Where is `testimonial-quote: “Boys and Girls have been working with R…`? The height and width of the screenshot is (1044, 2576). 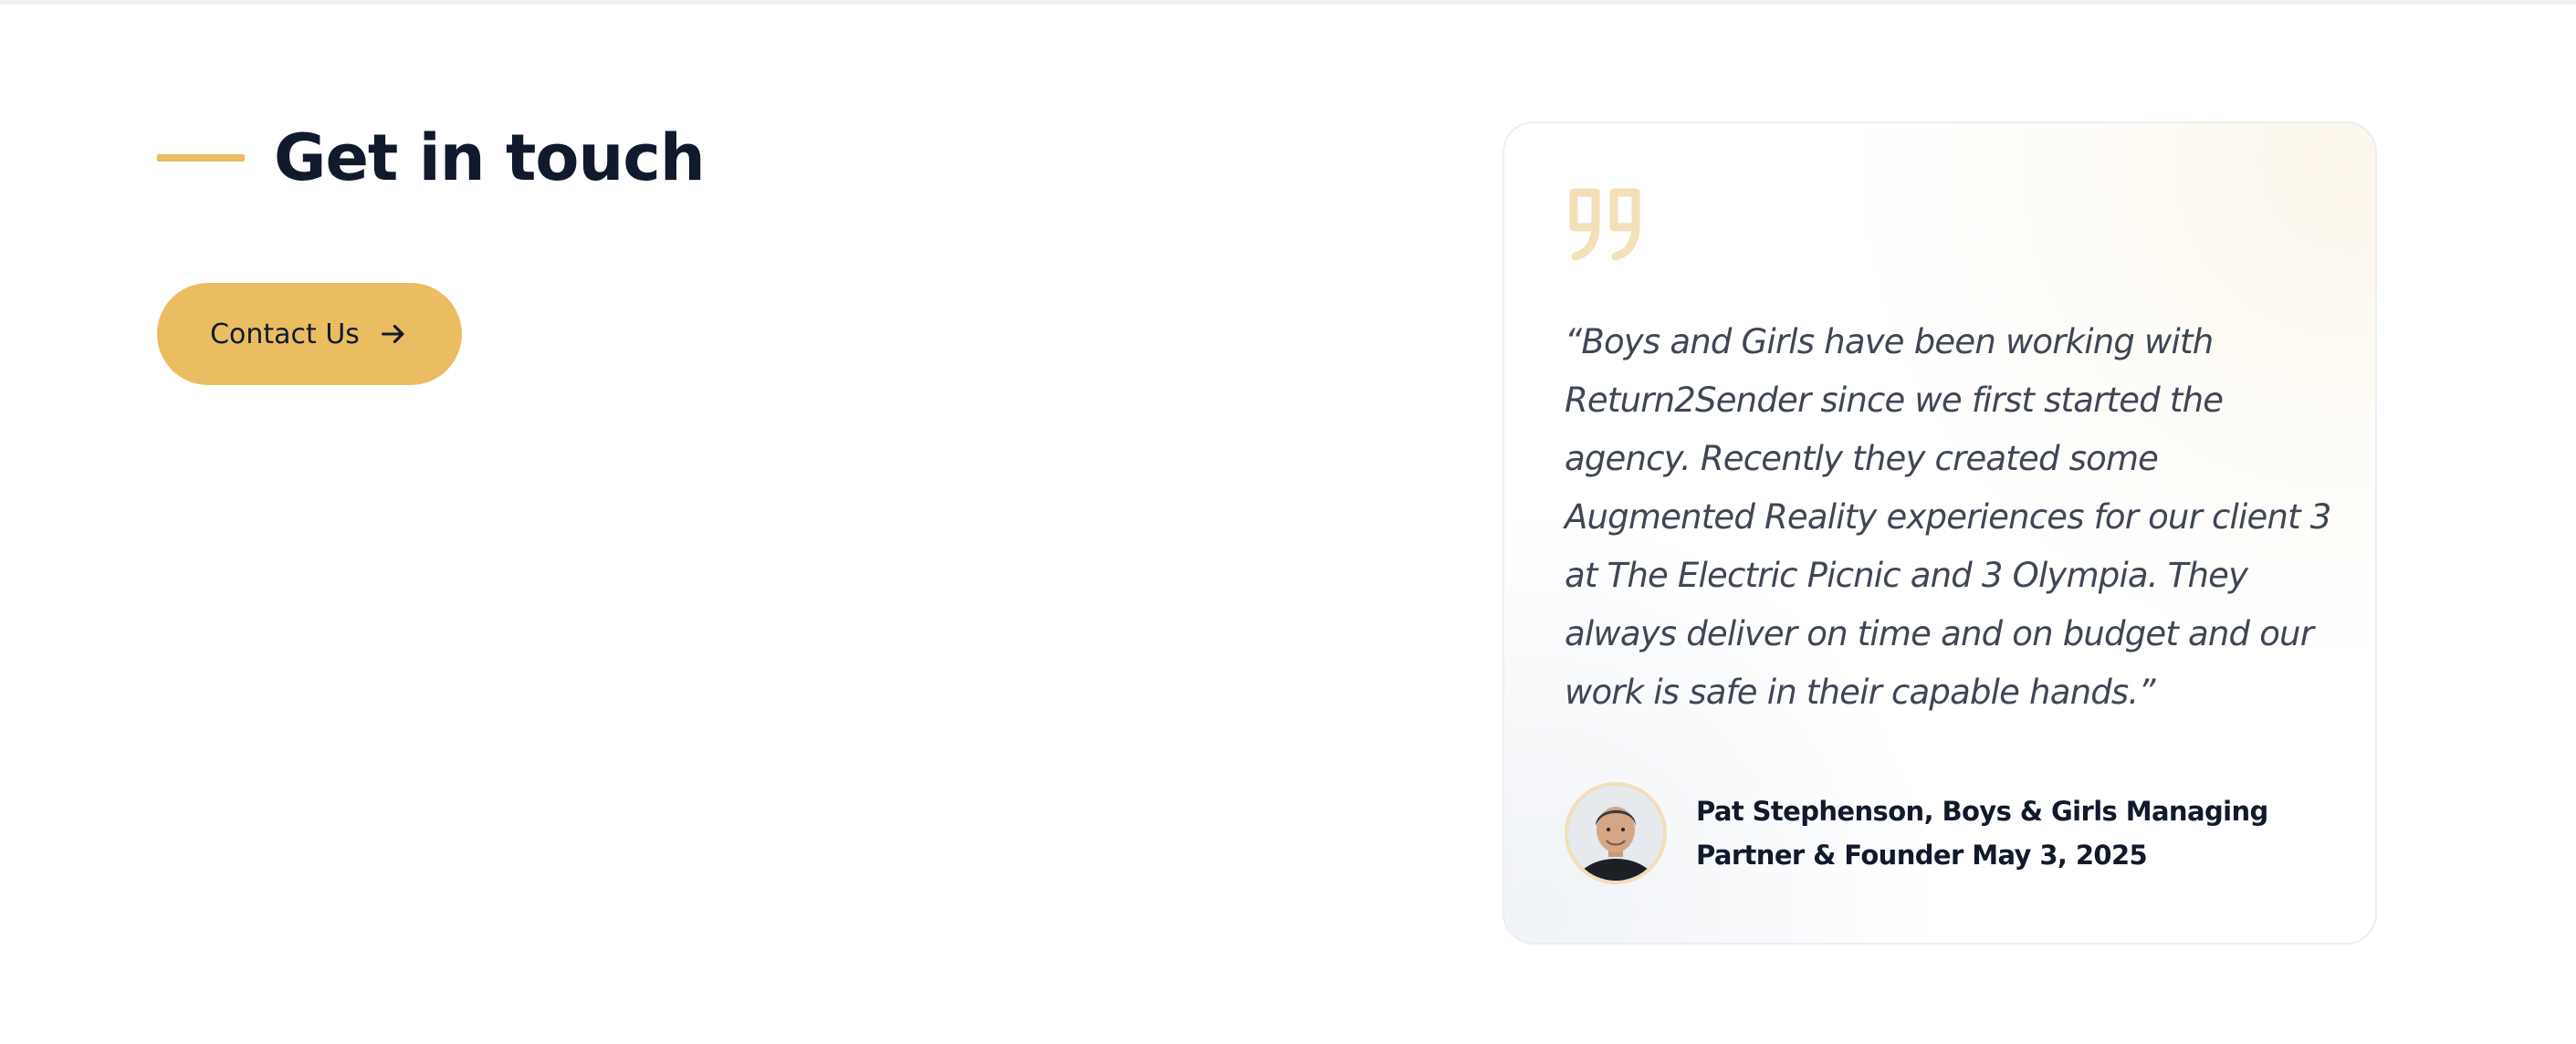
testimonial-quote: “Boys and Girls have been working with R… is located at coordinates (1948, 517).